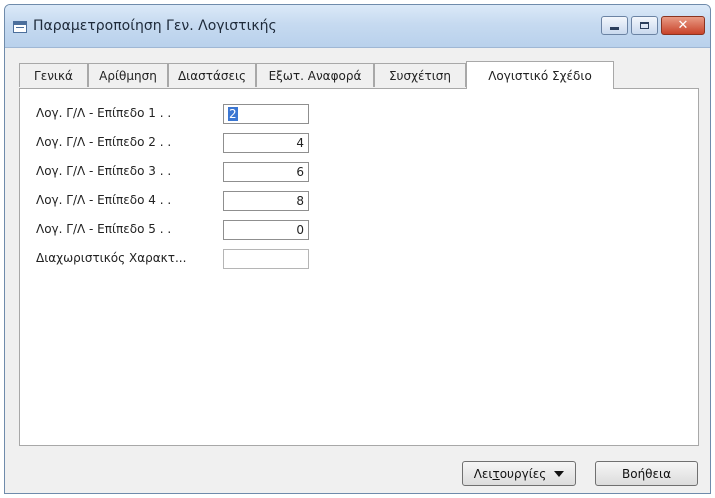 The width and height of the screenshot is (715, 498). Describe the element at coordinates (266, 143) in the screenshot. I see `gl-level-2-input: 4` at that location.